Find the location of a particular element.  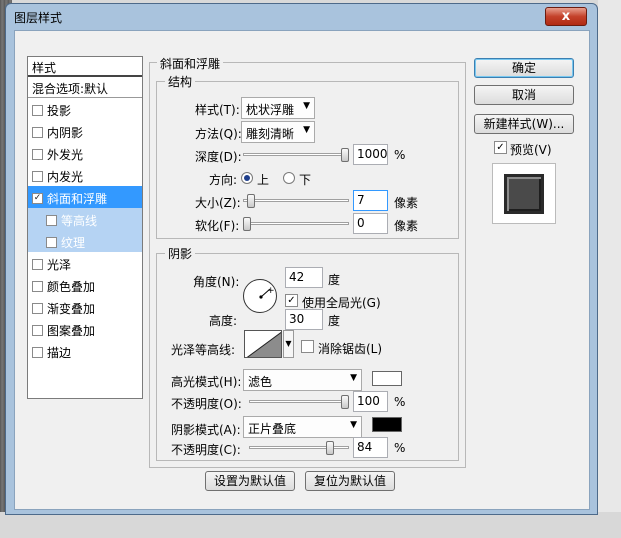

style-item: 内发光 is located at coordinates (85, 175).